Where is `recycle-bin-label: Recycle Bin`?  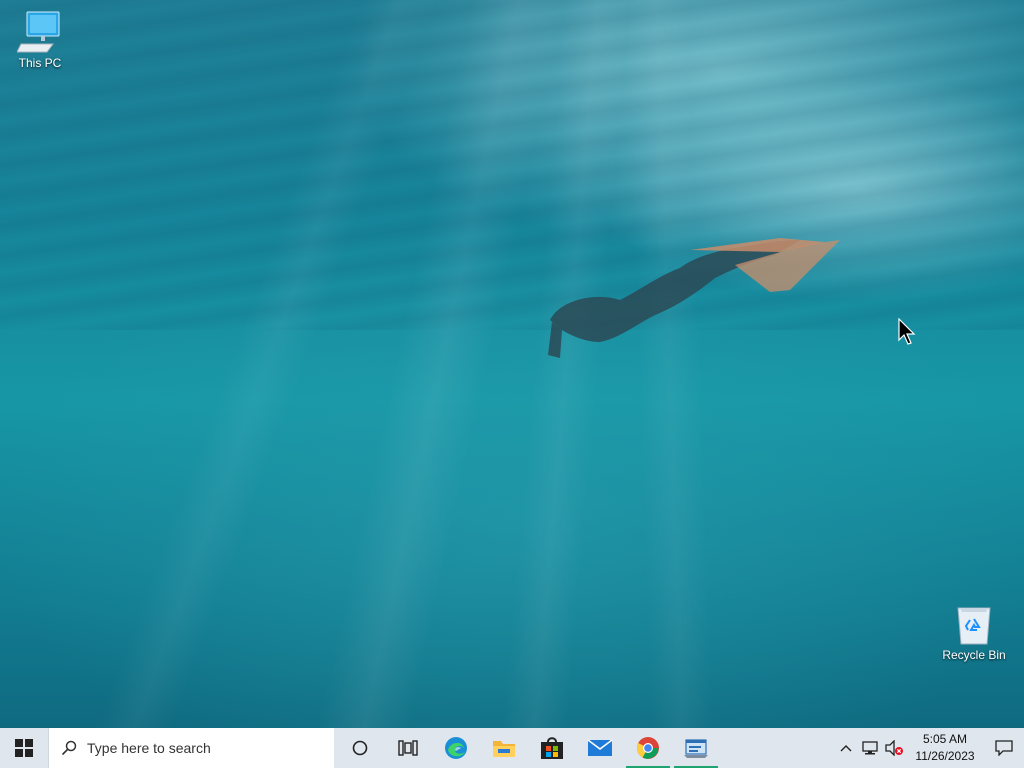 recycle-bin-label: Recycle Bin is located at coordinates (974, 655).